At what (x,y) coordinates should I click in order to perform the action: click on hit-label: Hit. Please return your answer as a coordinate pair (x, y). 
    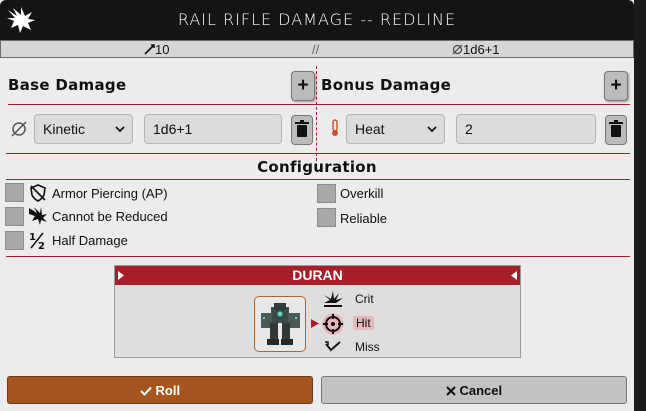
    Looking at the image, I should click on (363, 323).